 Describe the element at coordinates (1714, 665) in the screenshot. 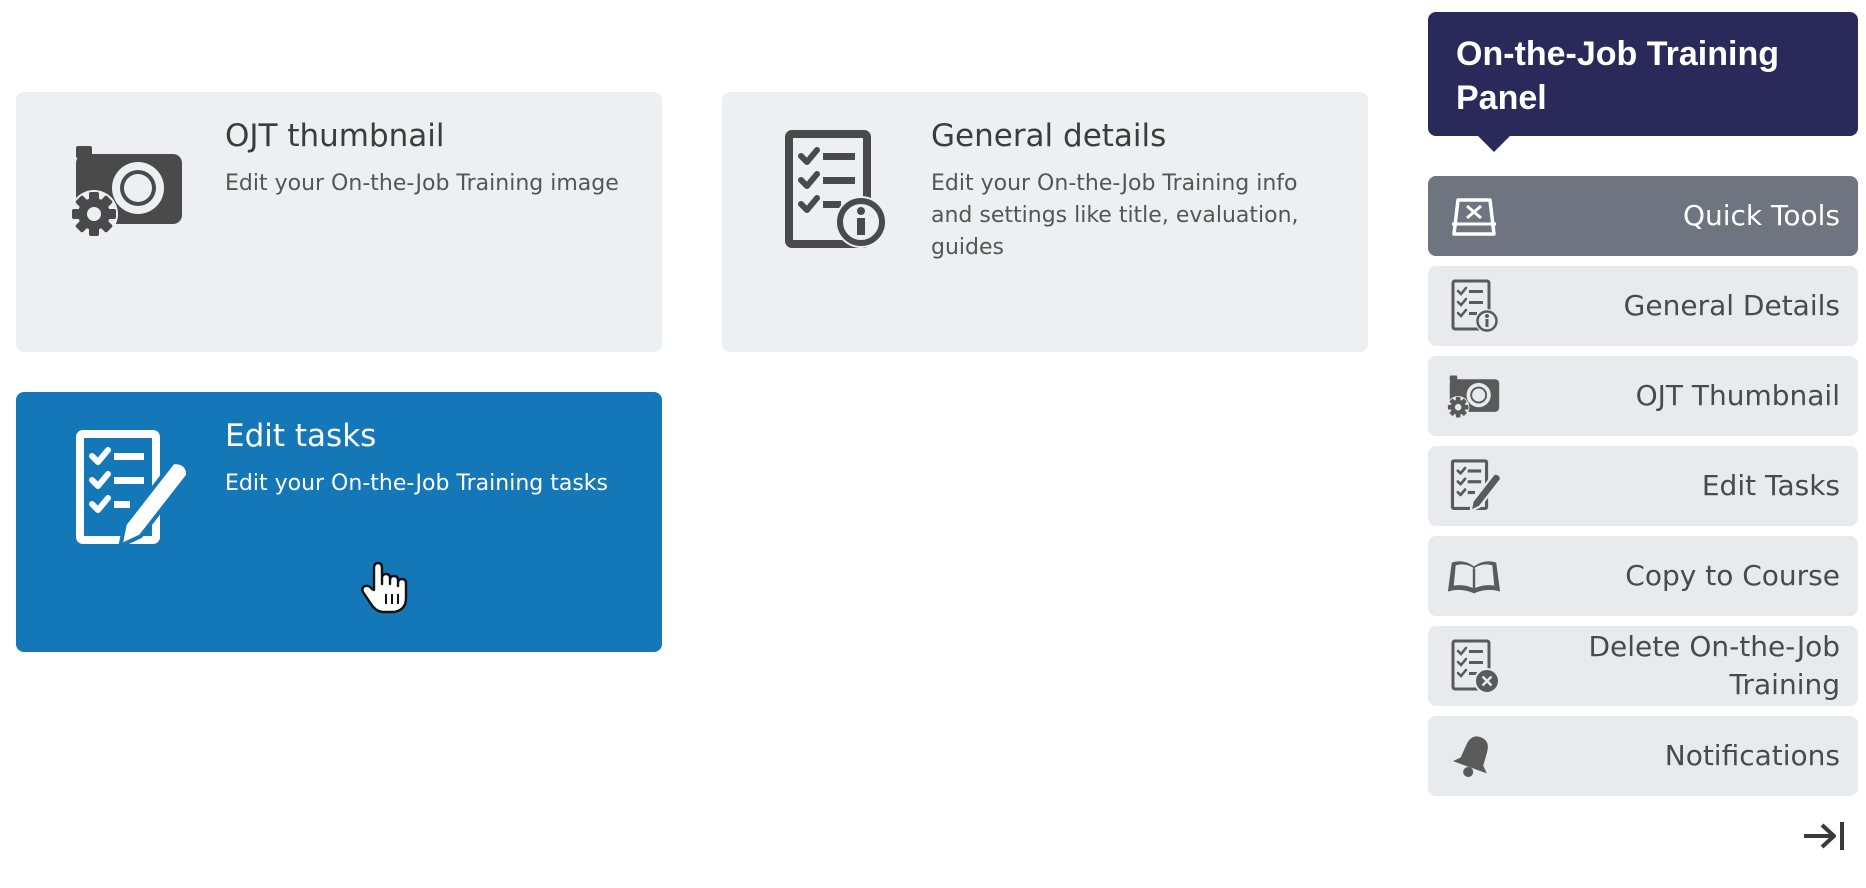

I see `menu-item-label: Delete On-the-Job Training` at that location.